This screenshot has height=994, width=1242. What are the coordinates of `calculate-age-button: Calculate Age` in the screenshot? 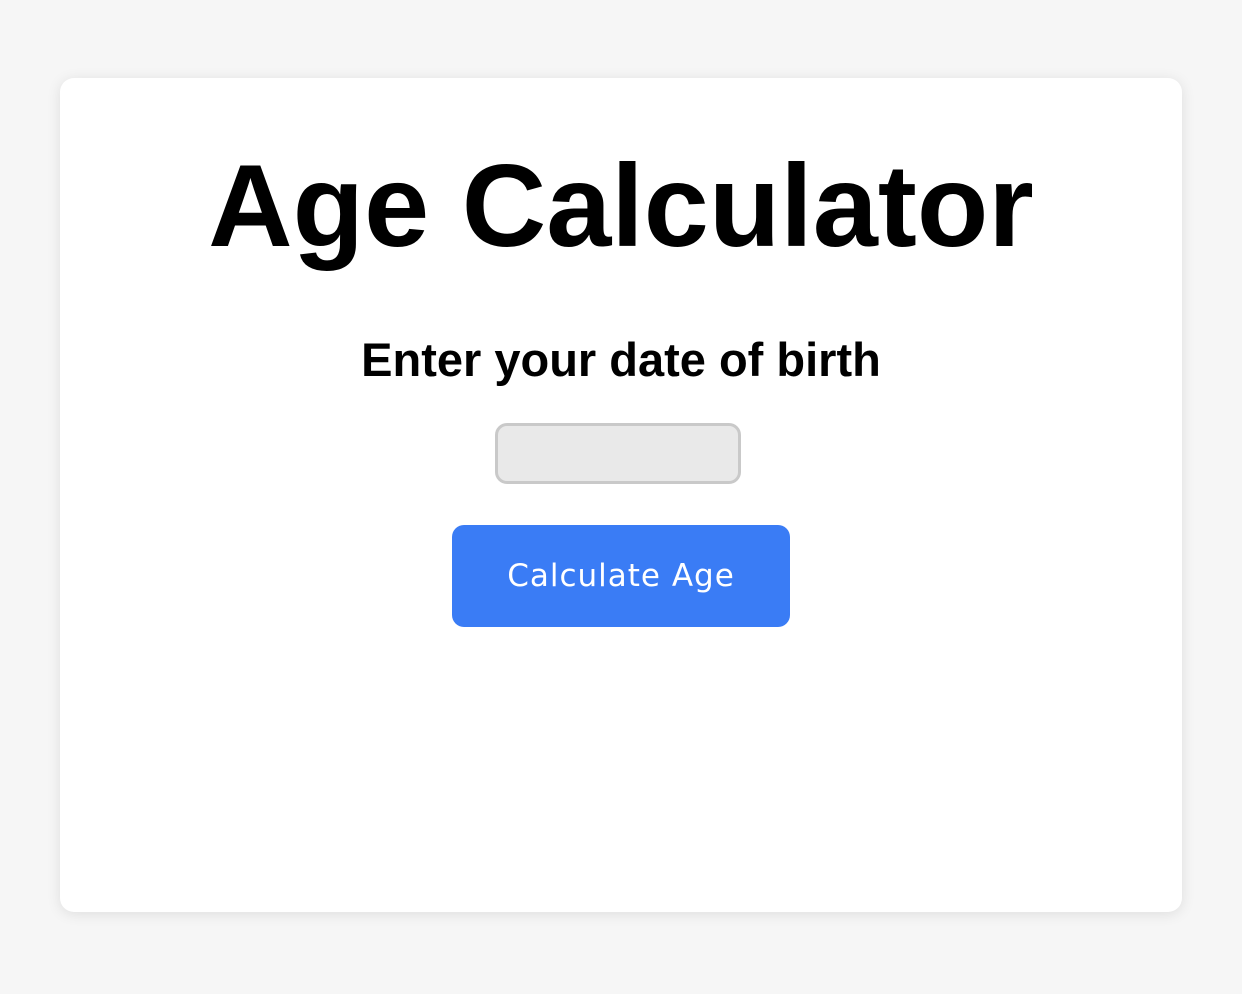 It's located at (621, 576).